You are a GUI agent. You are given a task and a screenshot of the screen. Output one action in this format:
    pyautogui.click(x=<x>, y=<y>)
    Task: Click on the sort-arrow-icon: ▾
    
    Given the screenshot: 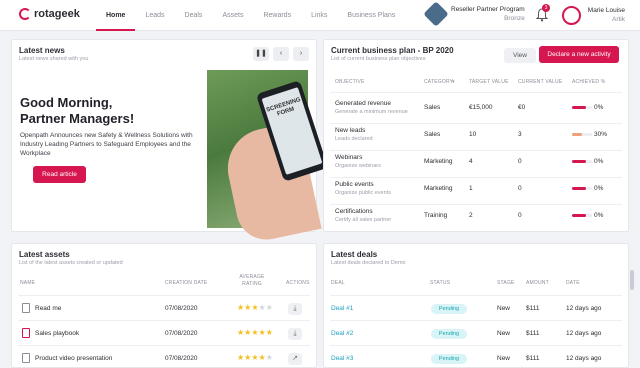 What is the action you would take?
    pyautogui.click(x=453, y=82)
    